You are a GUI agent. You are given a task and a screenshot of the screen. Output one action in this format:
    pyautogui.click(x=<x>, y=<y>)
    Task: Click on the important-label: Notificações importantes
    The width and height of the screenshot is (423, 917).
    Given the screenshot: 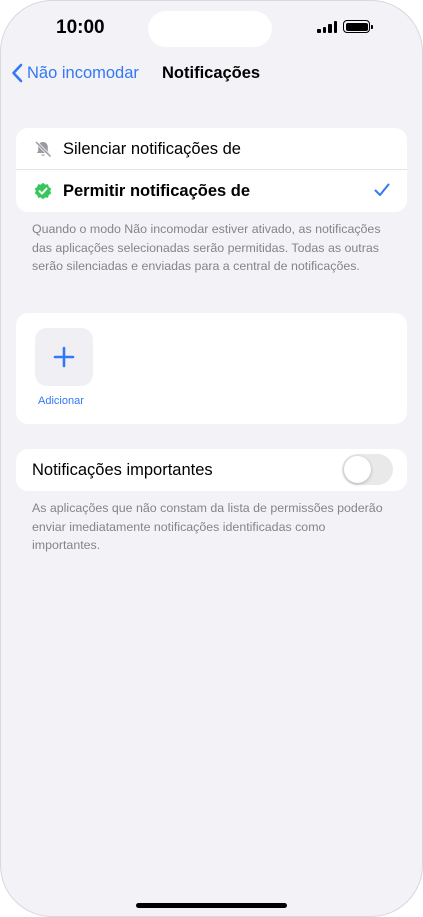 What is the action you would take?
    pyautogui.click(x=122, y=469)
    